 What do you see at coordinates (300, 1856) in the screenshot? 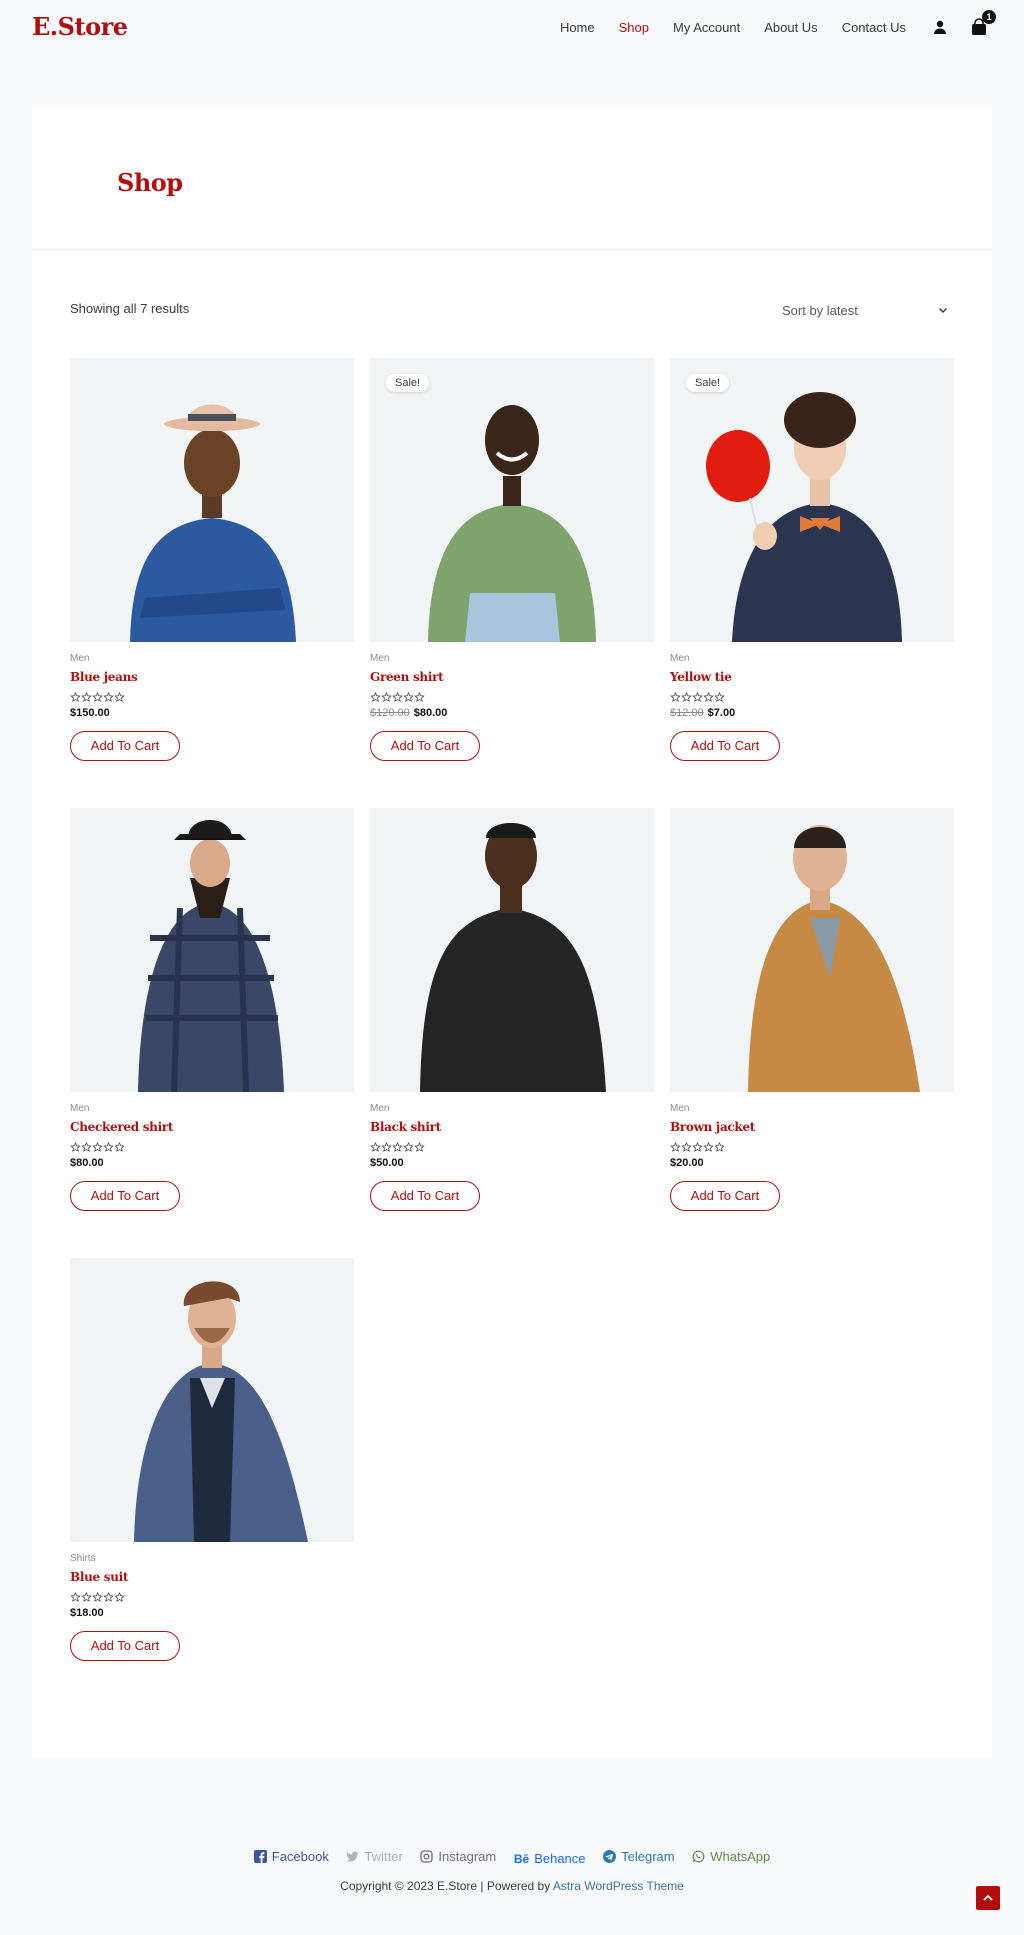
I see `social-label: Facebook` at bounding box center [300, 1856].